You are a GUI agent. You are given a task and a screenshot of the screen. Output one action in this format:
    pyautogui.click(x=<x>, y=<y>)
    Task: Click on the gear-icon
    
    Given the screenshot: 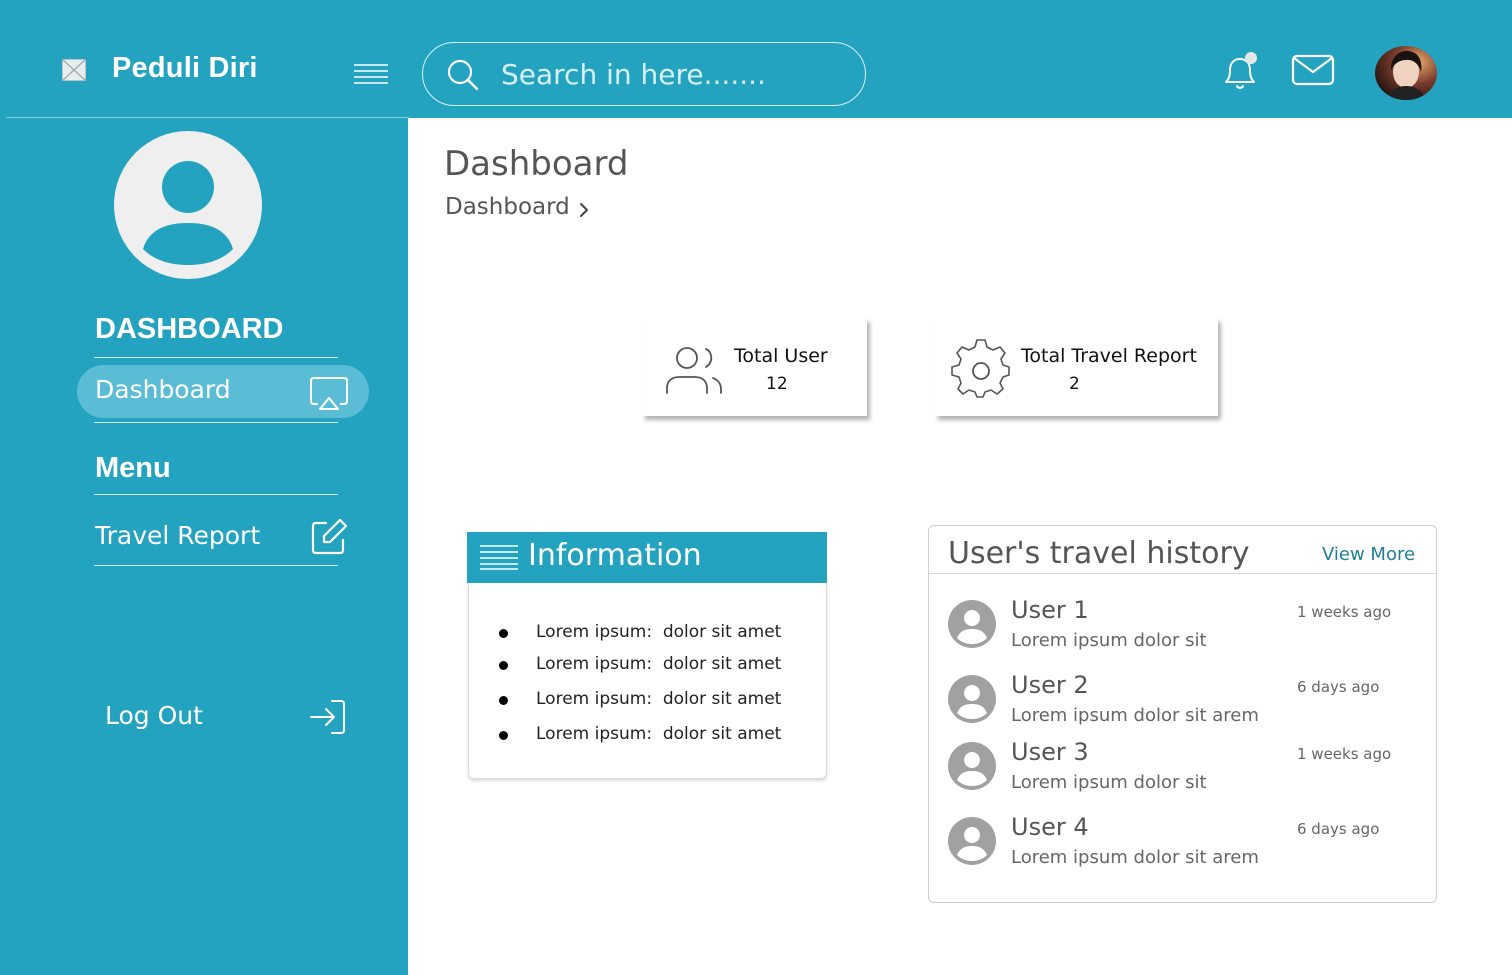 What is the action you would take?
    pyautogui.click(x=980, y=368)
    